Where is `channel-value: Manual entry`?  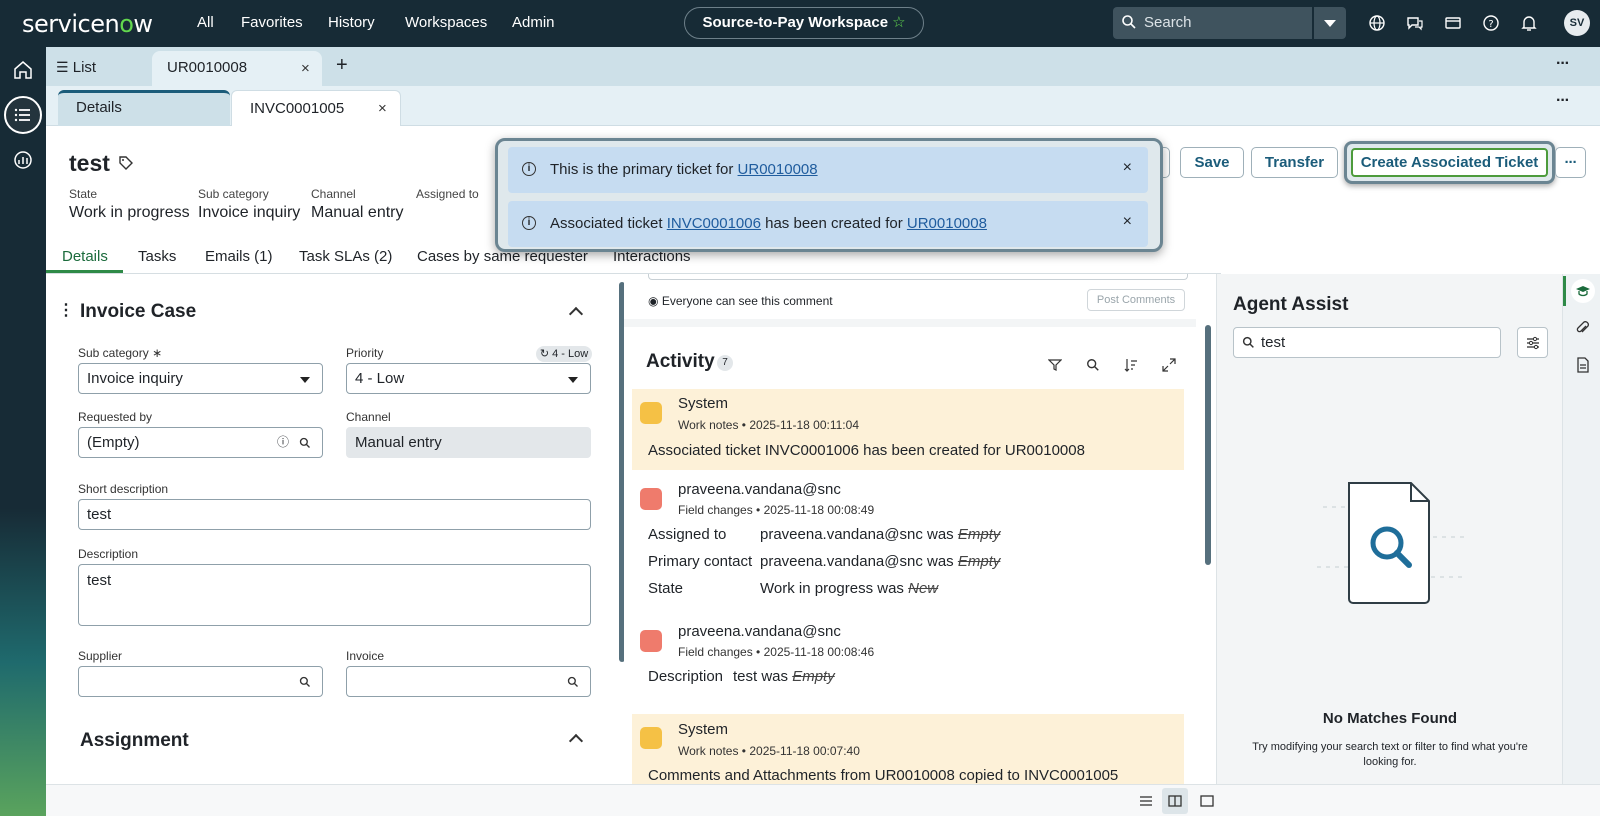
channel-value: Manual entry is located at coordinates (357, 212).